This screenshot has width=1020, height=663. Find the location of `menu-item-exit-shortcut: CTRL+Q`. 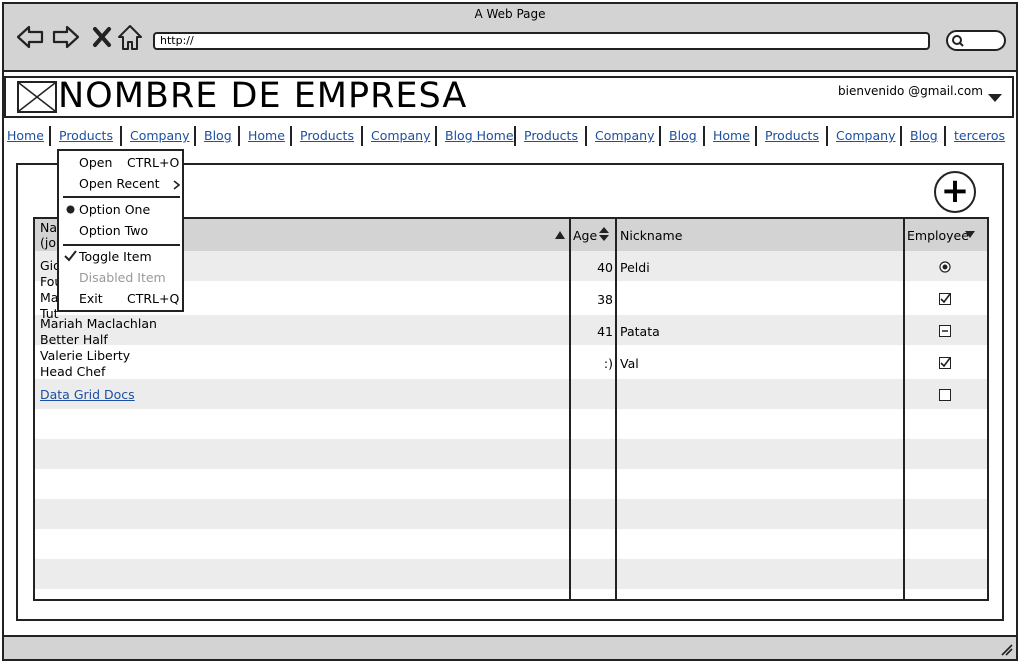

menu-item-exit-shortcut: CTRL+Q is located at coordinates (153, 298).